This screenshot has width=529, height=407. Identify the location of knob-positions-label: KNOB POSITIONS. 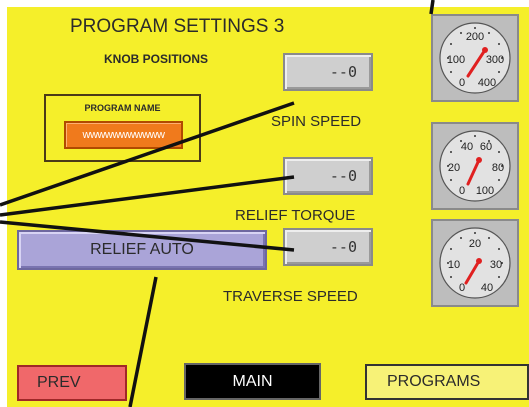
(156, 59).